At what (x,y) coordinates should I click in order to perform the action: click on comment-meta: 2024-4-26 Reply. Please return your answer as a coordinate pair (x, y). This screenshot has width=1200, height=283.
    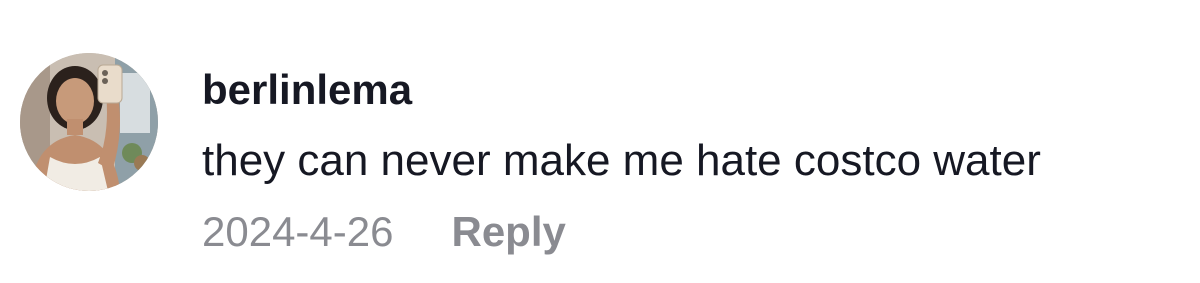
    Looking at the image, I should click on (384, 232).